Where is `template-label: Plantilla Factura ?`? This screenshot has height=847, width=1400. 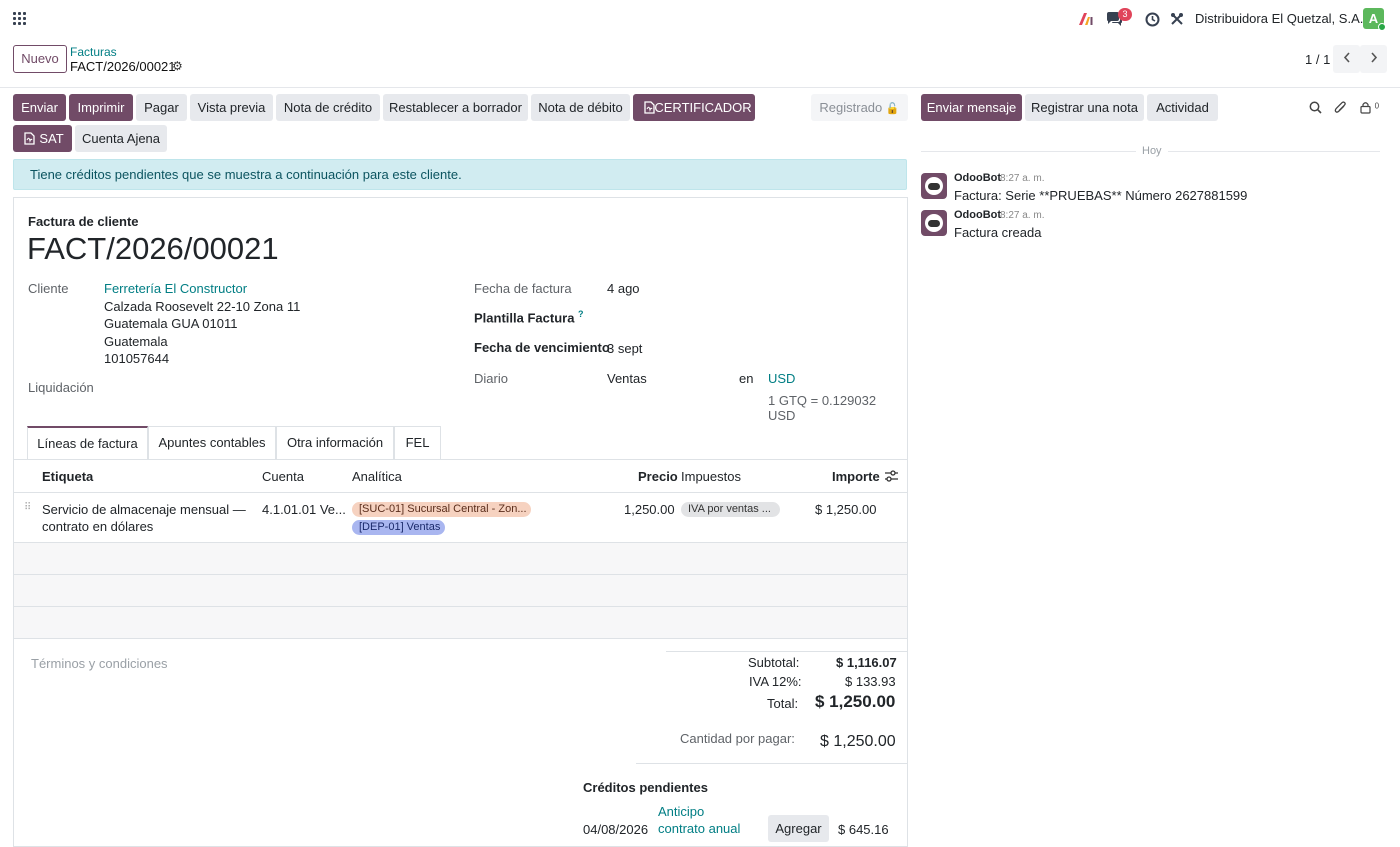 template-label: Plantilla Factura ? is located at coordinates (529, 317).